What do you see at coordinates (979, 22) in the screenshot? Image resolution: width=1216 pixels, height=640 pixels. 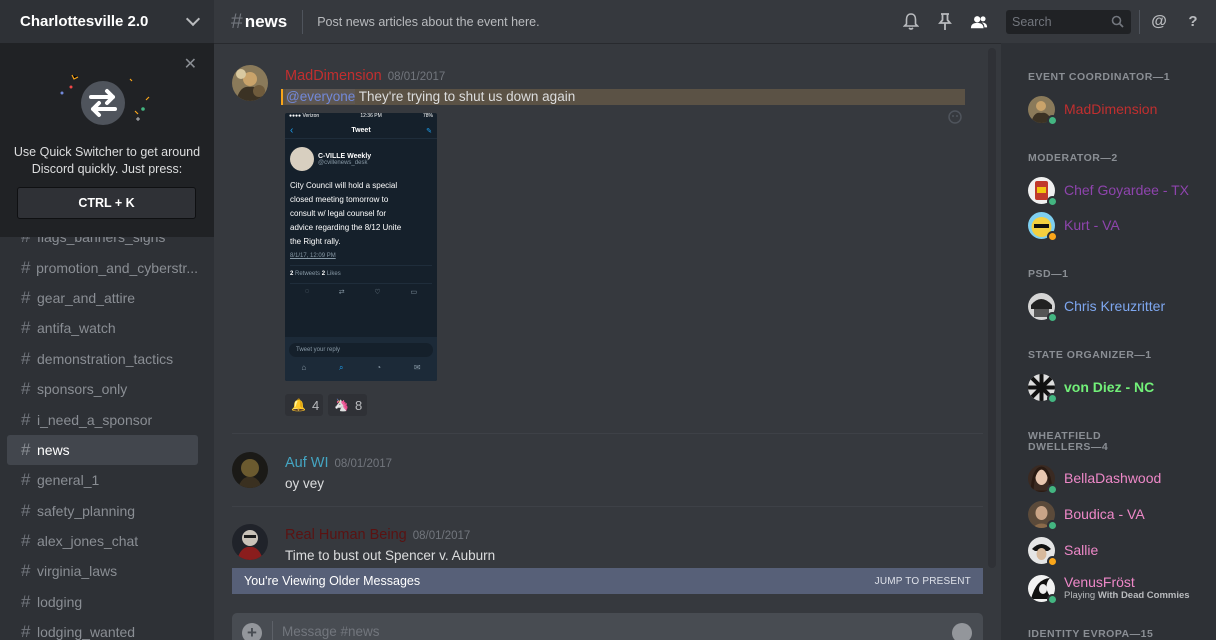 I see `members-icon` at bounding box center [979, 22].